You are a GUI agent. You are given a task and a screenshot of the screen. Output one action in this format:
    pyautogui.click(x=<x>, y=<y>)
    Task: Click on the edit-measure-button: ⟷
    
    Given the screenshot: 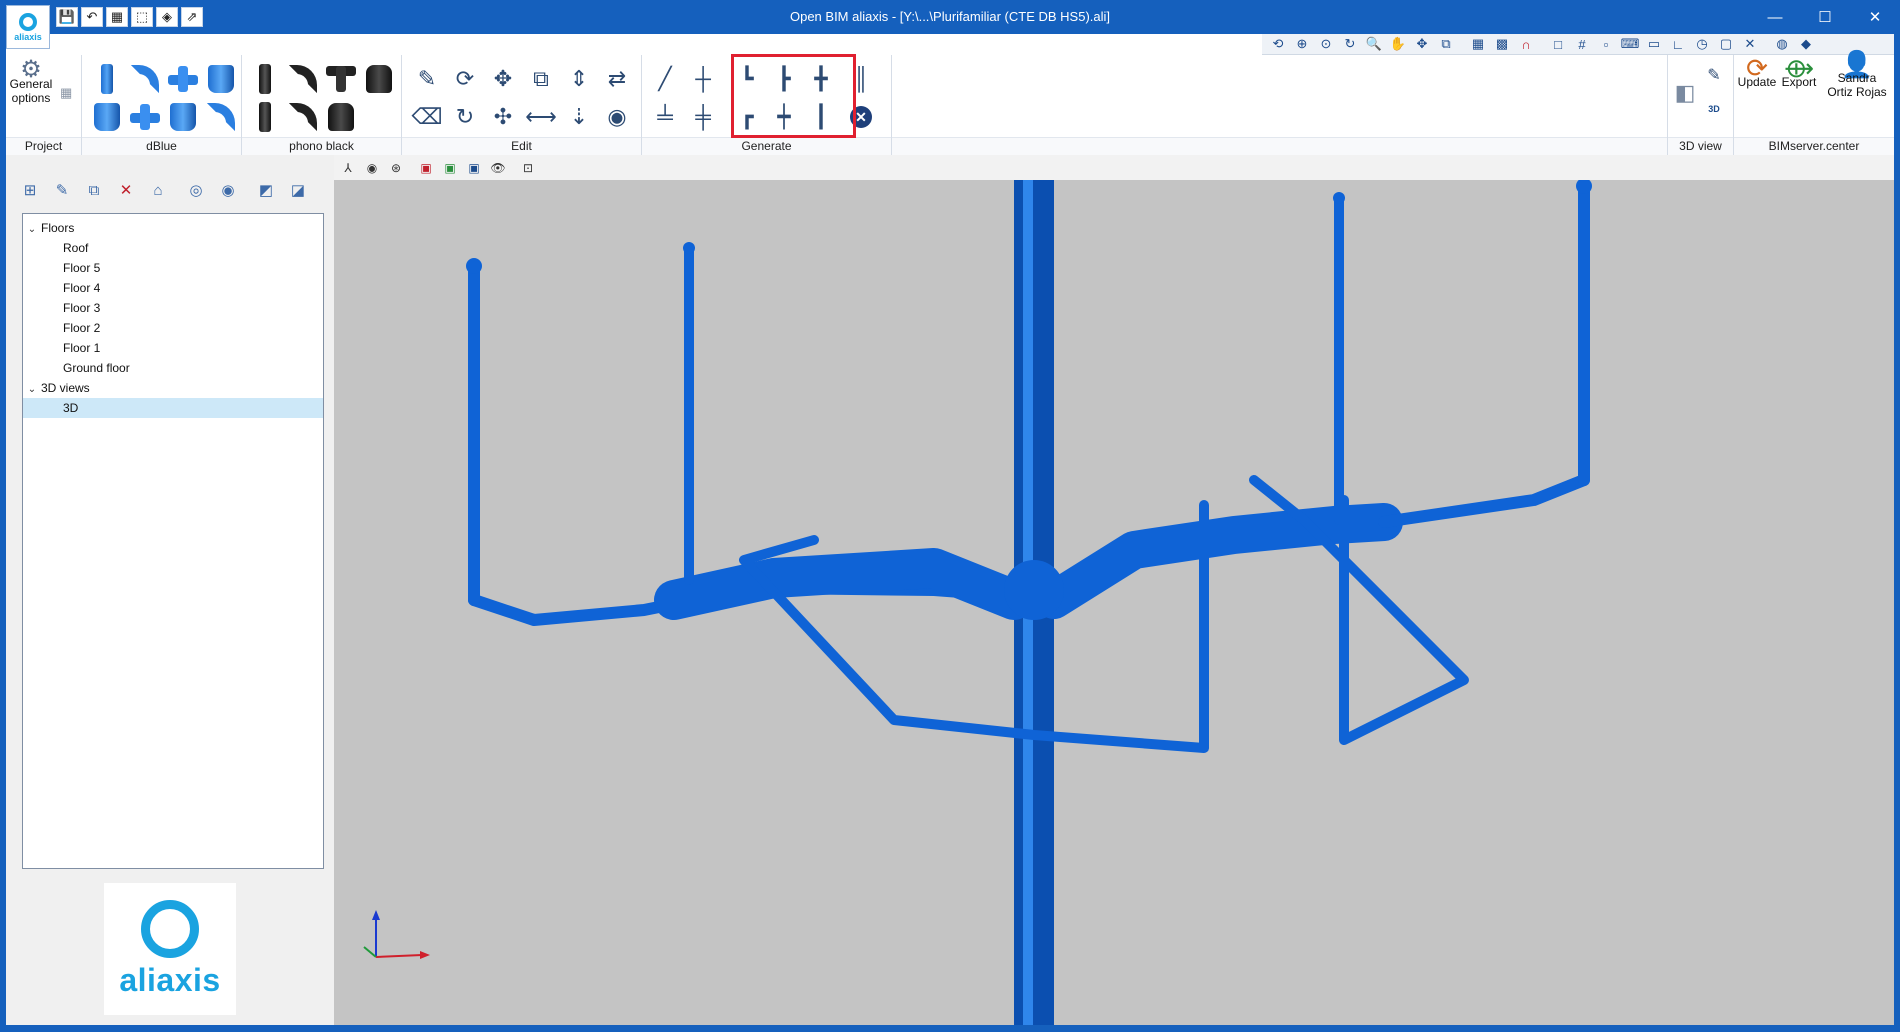 What is the action you would take?
    pyautogui.click(x=541, y=117)
    